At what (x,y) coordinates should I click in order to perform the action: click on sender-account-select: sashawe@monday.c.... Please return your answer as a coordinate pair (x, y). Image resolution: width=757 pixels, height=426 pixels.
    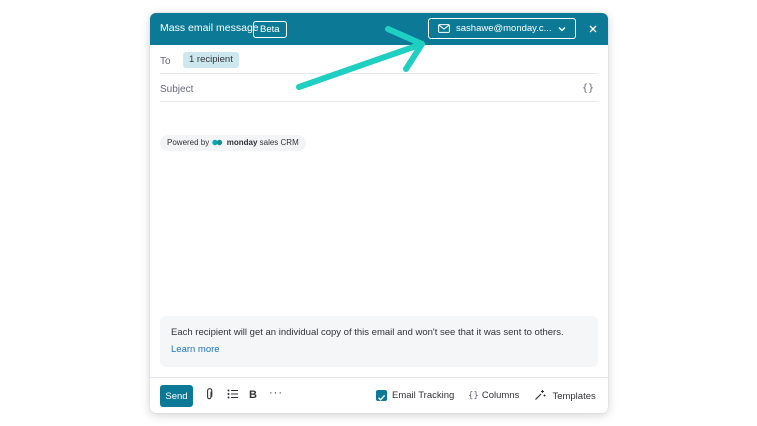
    Looking at the image, I should click on (502, 28).